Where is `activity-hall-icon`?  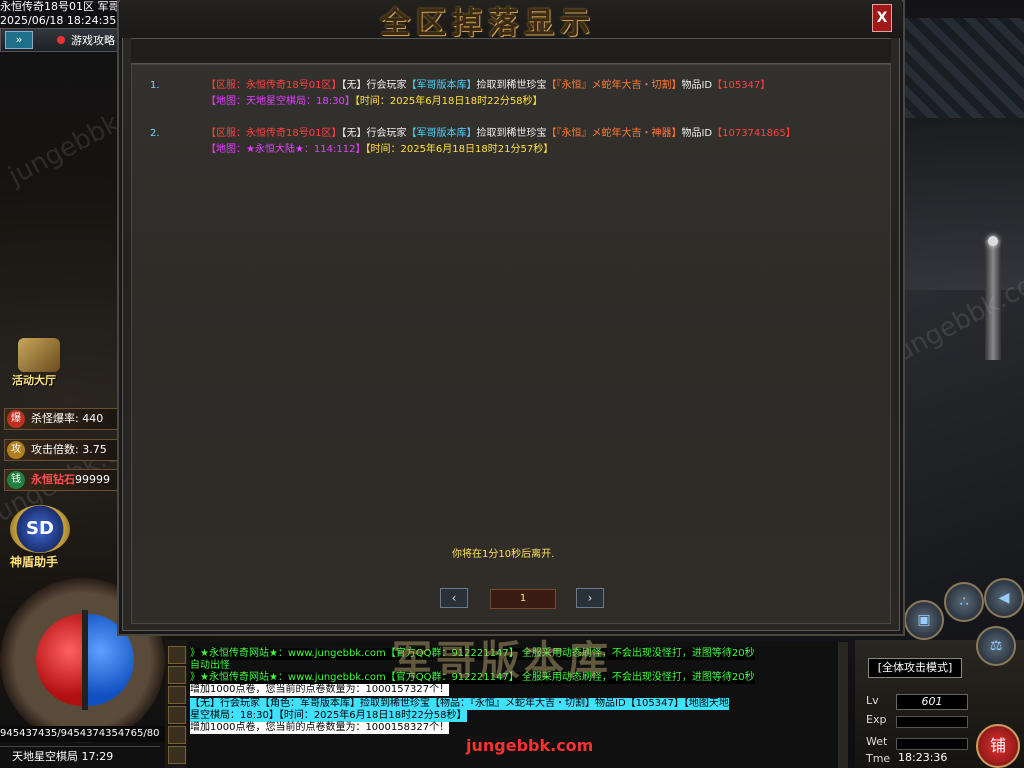
activity-hall-icon is located at coordinates (39, 355).